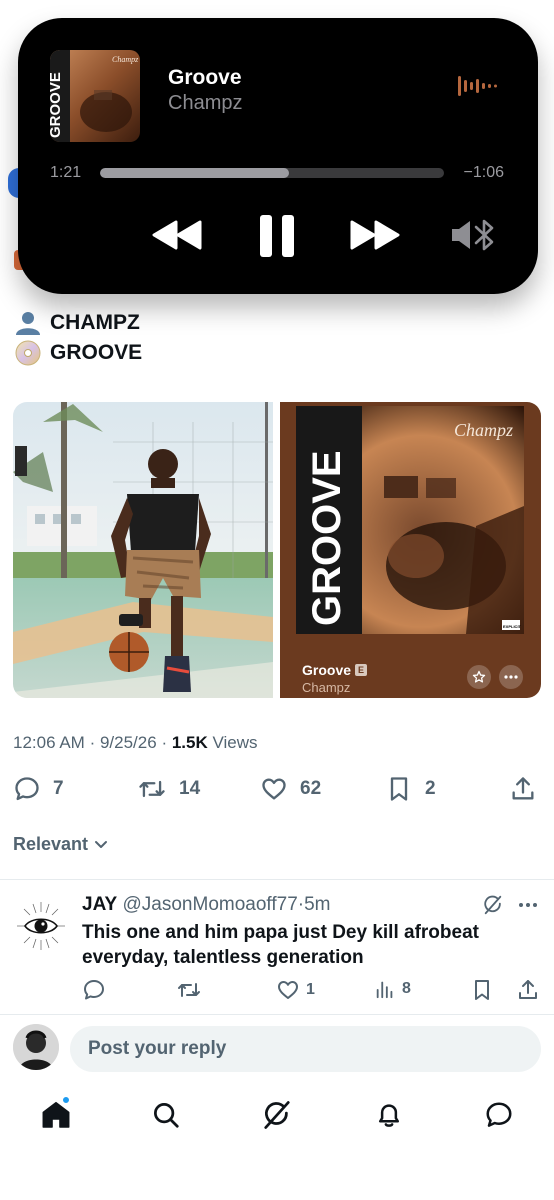  I want to click on reply-repost-button, so click(189, 990).